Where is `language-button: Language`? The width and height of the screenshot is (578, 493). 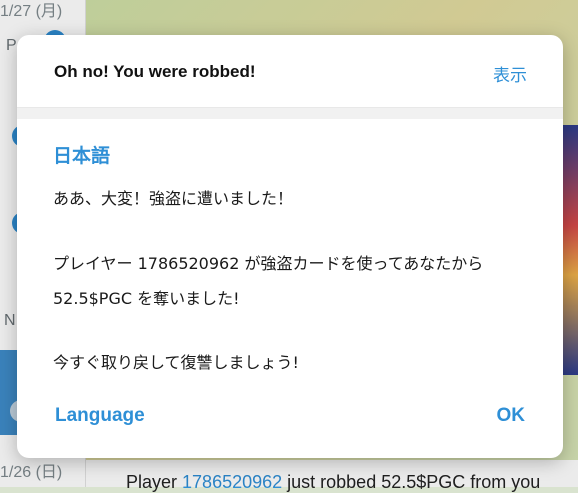
language-button: Language is located at coordinates (100, 416).